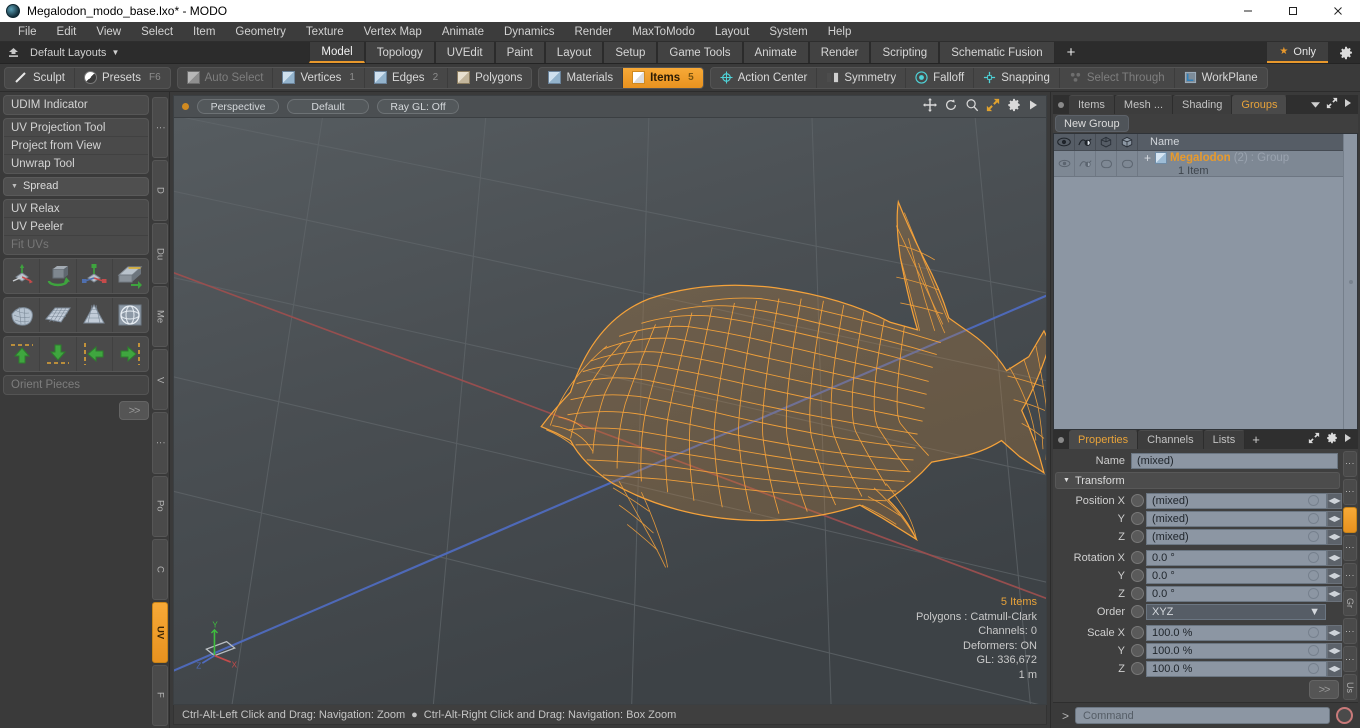 This screenshot has width=1360, height=728. Describe the element at coordinates (1221, 78) in the screenshot. I see `workplane-button: WorkPlane` at that location.